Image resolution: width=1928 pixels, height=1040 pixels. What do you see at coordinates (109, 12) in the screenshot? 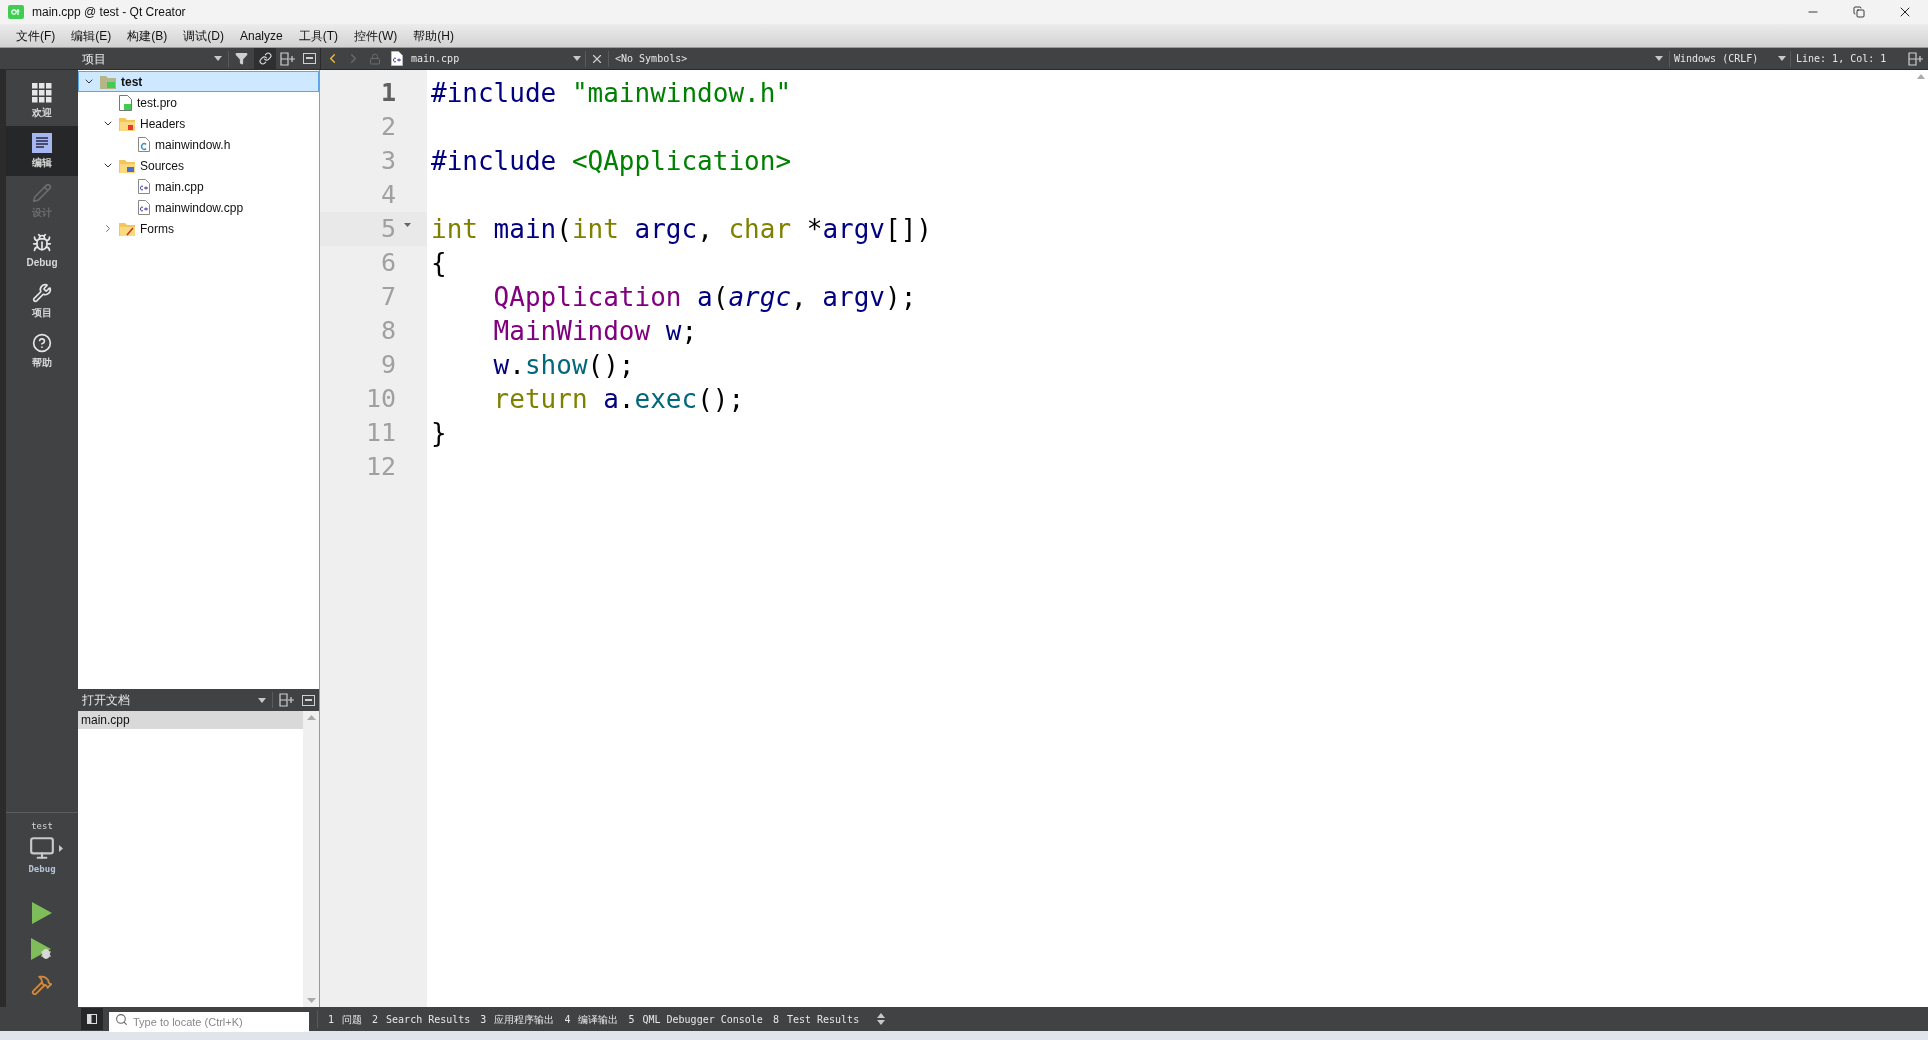
I see `window-title: main.cpp @ test - Qt Creator` at bounding box center [109, 12].